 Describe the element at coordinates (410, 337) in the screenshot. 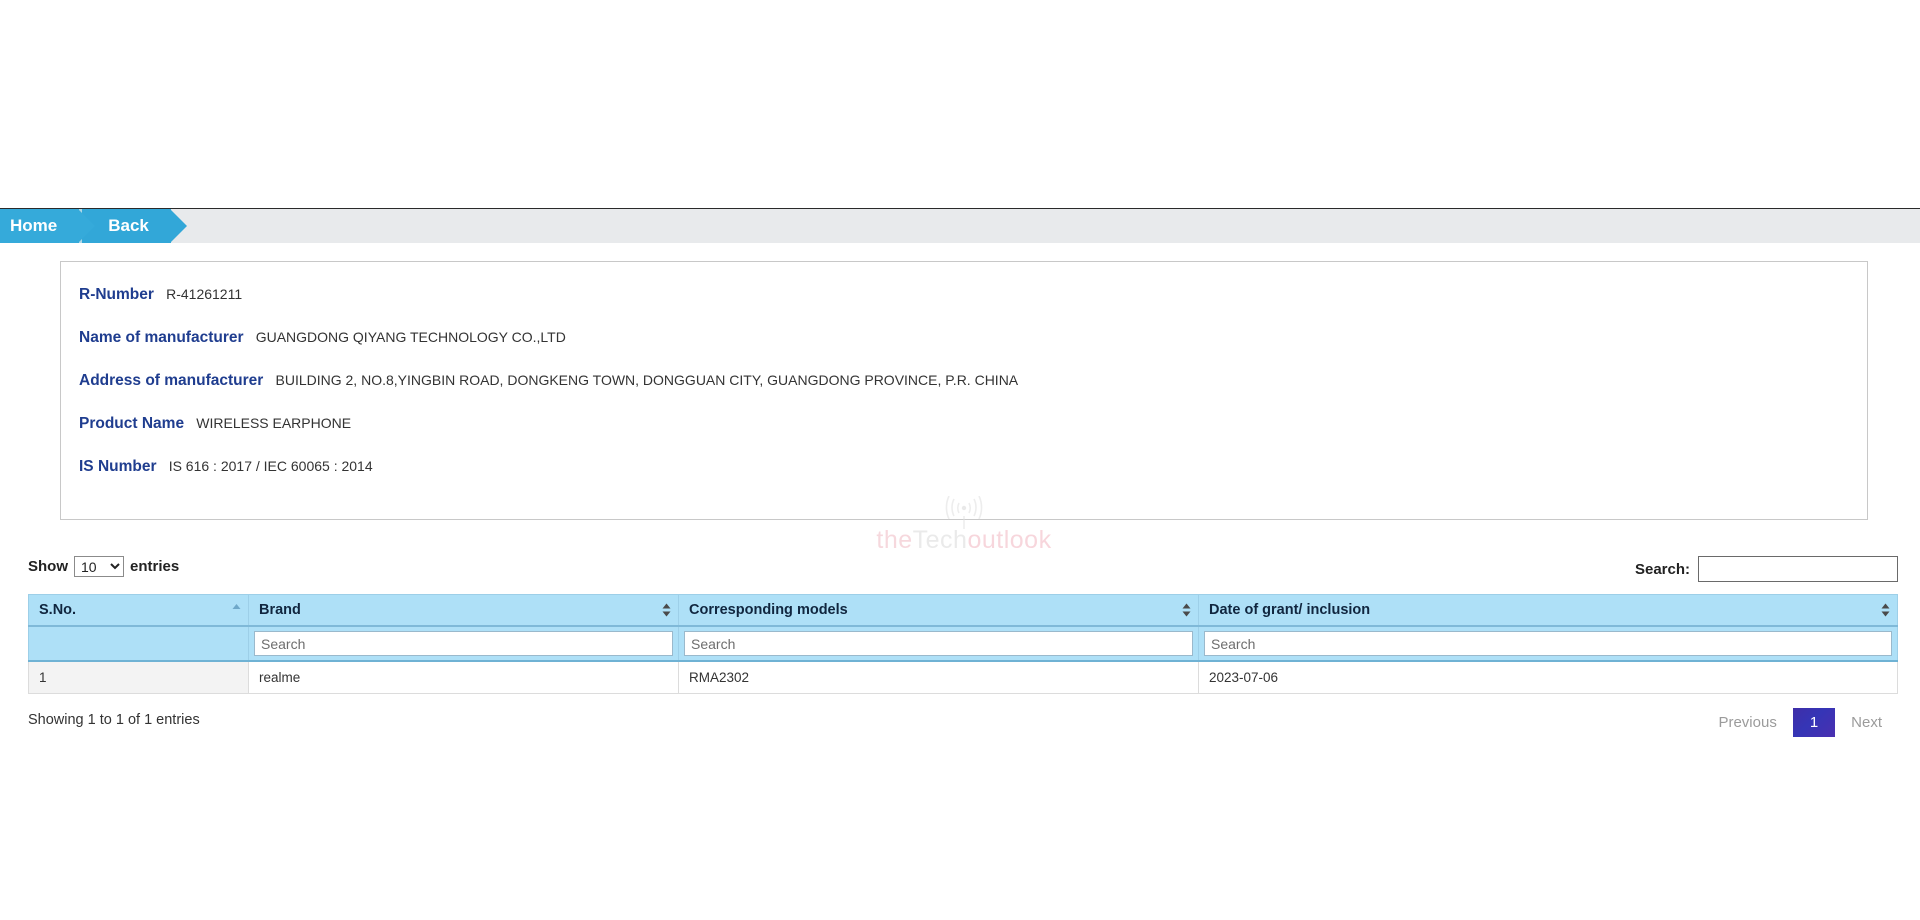

I see `detail-value: GUANGDONG QIYANG TECHNOLOGY CO.,LTD` at that location.